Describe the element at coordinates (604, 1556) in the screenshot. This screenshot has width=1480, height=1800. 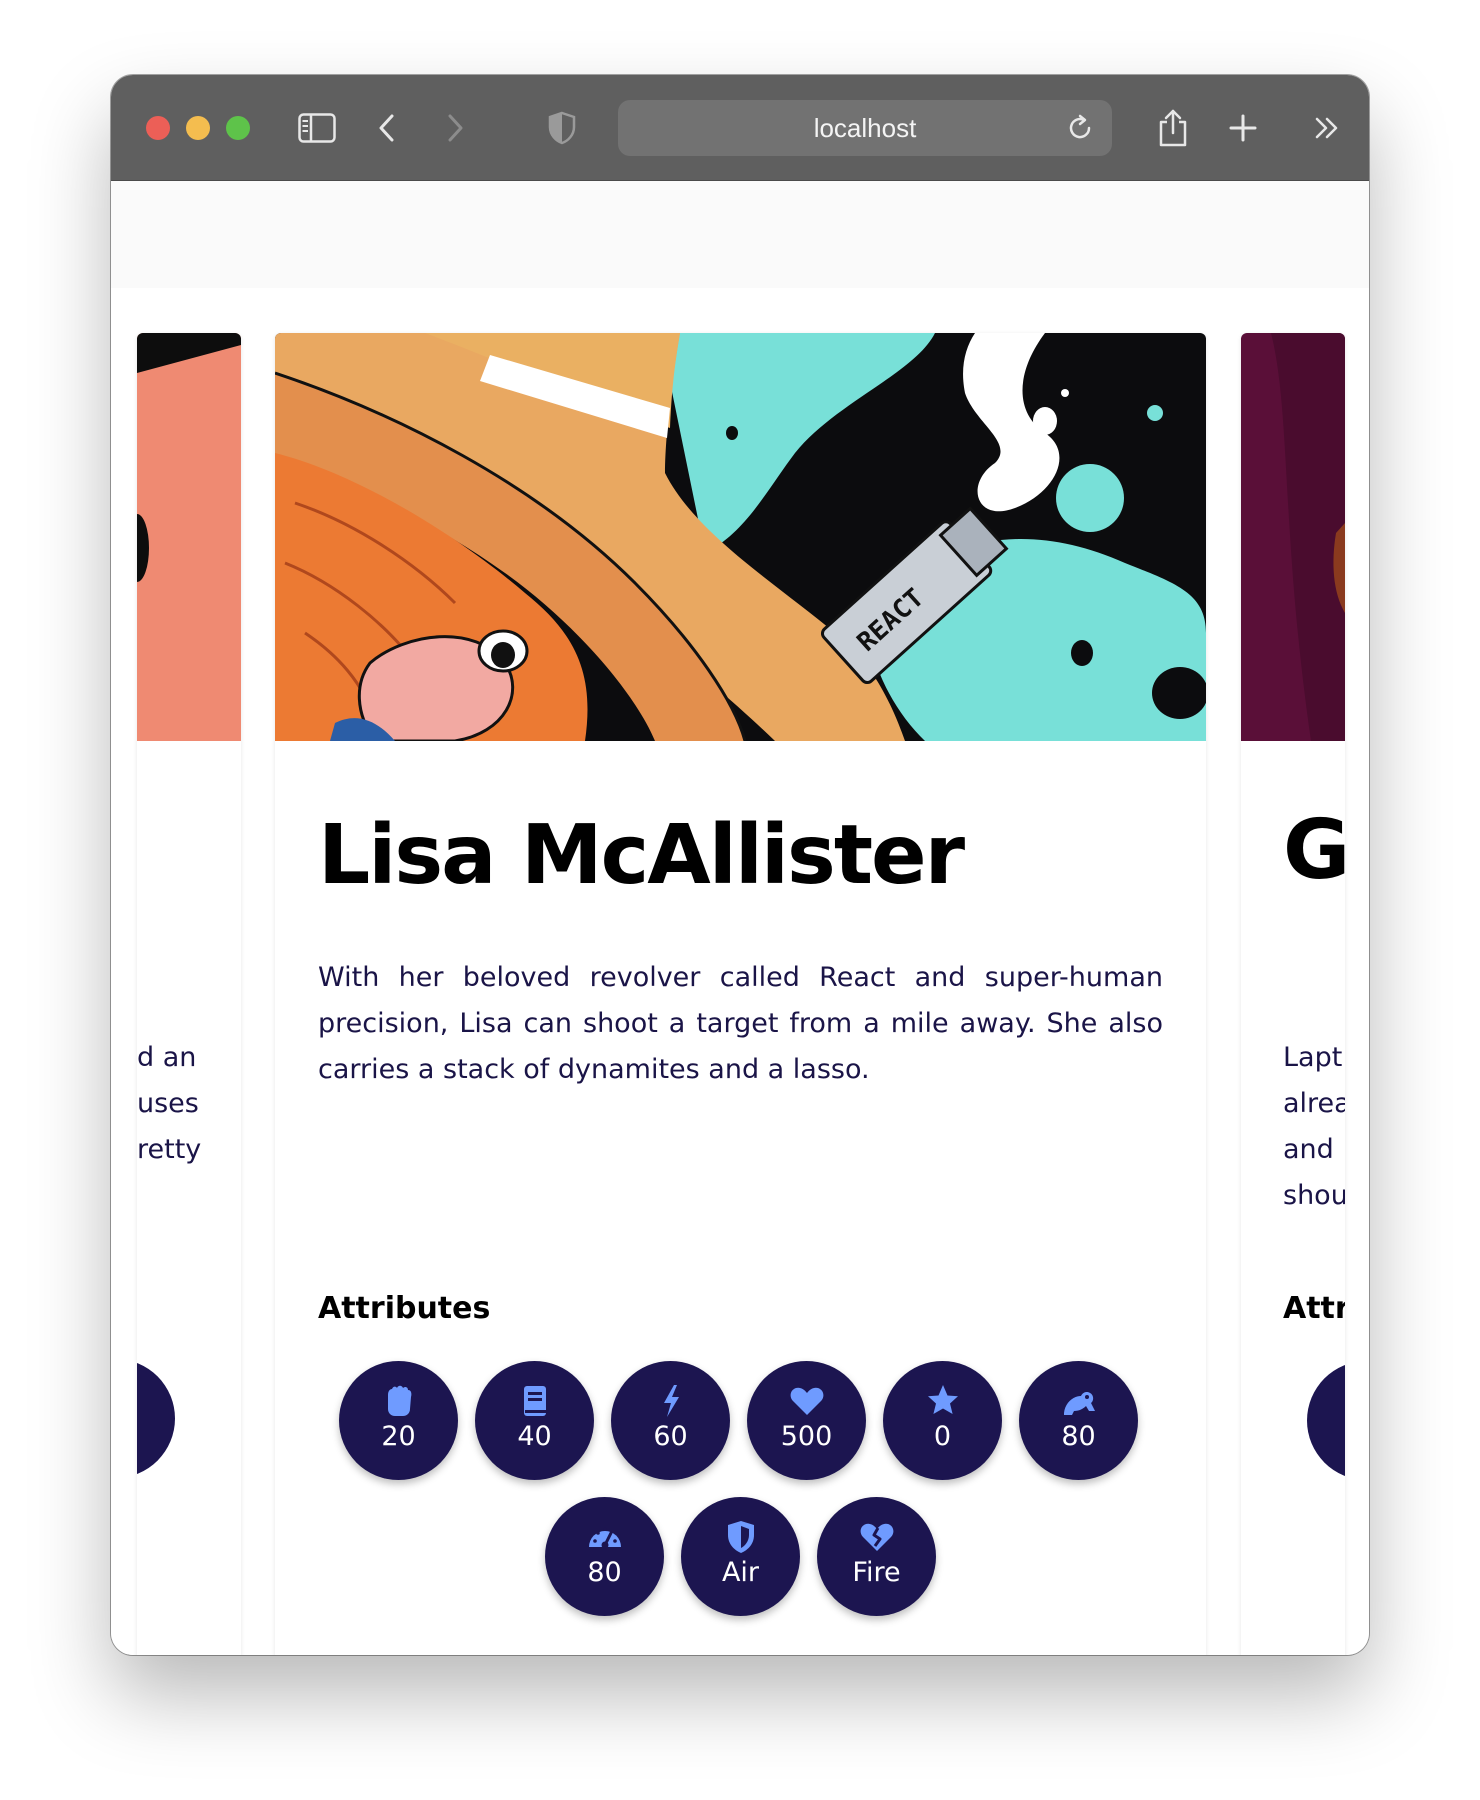
I see `attribute-badge-speed: 80` at that location.